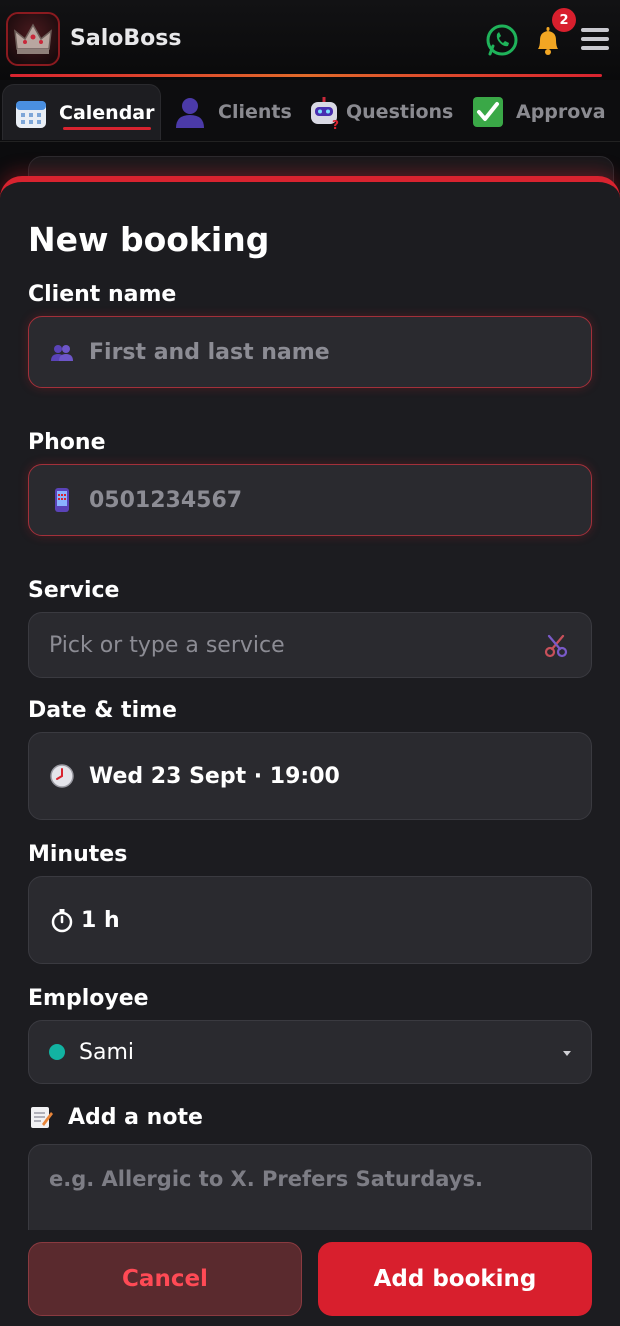 The height and width of the screenshot is (1326, 620). Describe the element at coordinates (310, 645) in the screenshot. I see `service-input: Pick or type a service` at that location.